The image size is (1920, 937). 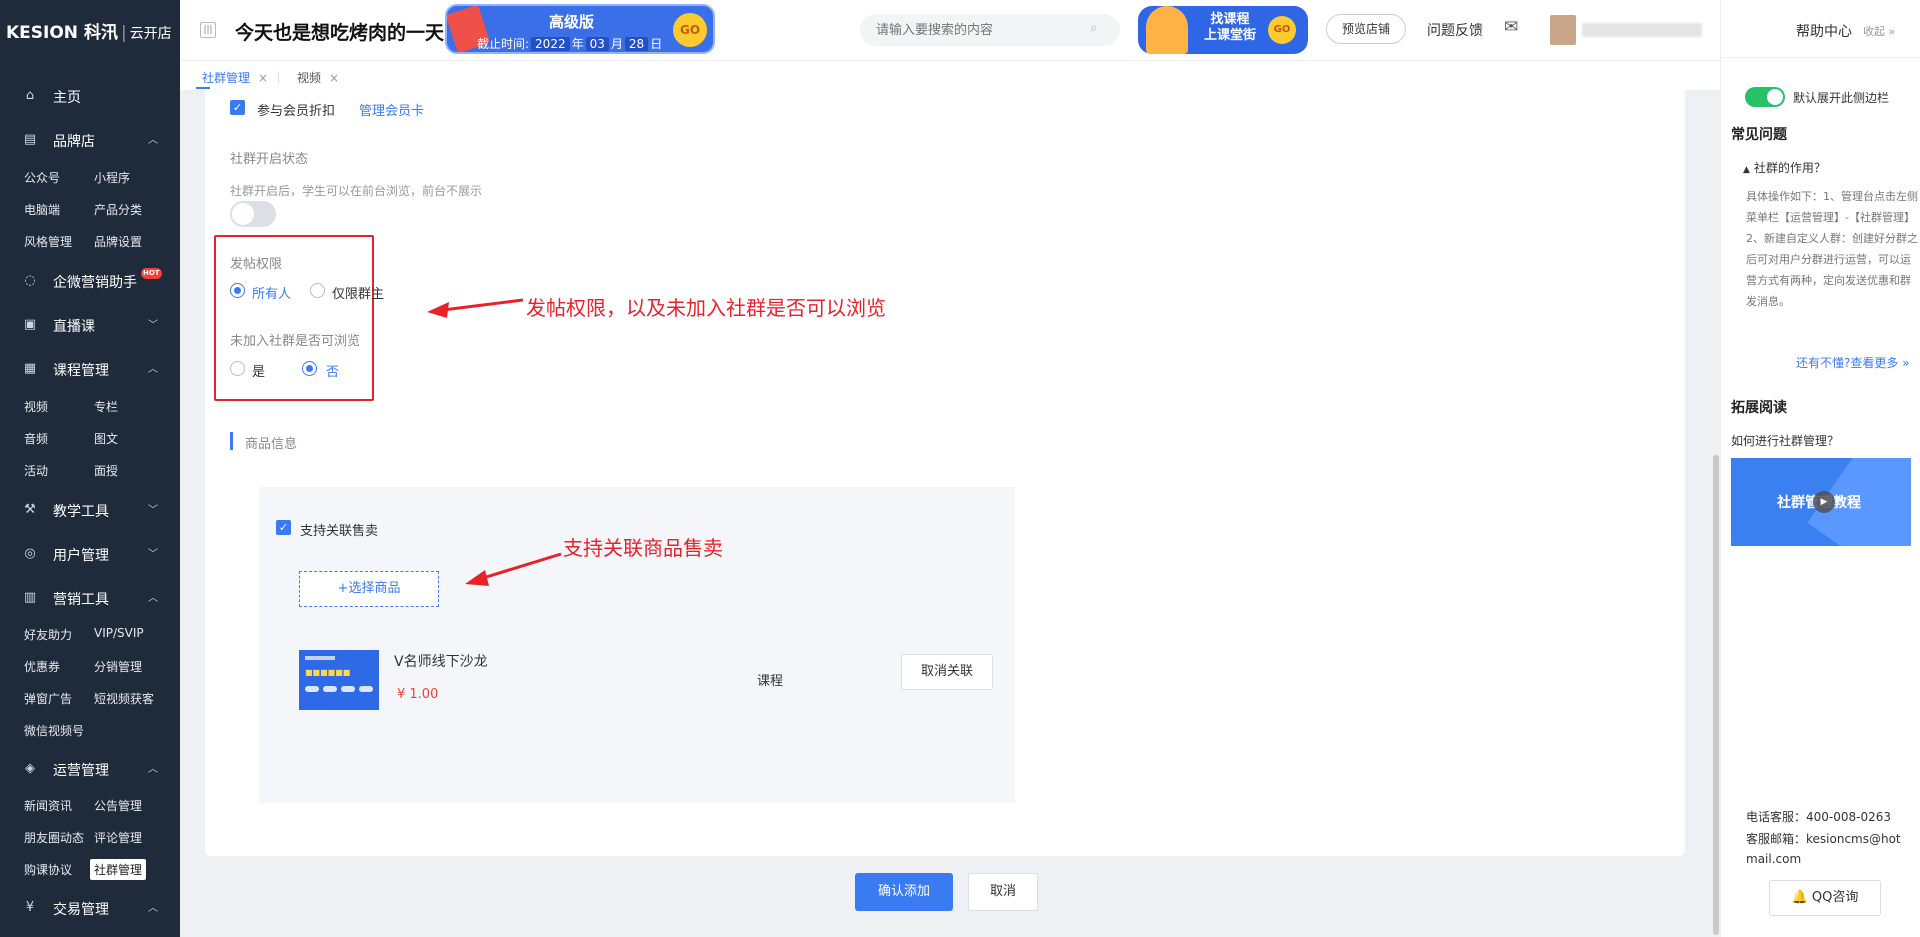 I want to click on sidebar-item-distribution: 分销管理, so click(x=118, y=666).